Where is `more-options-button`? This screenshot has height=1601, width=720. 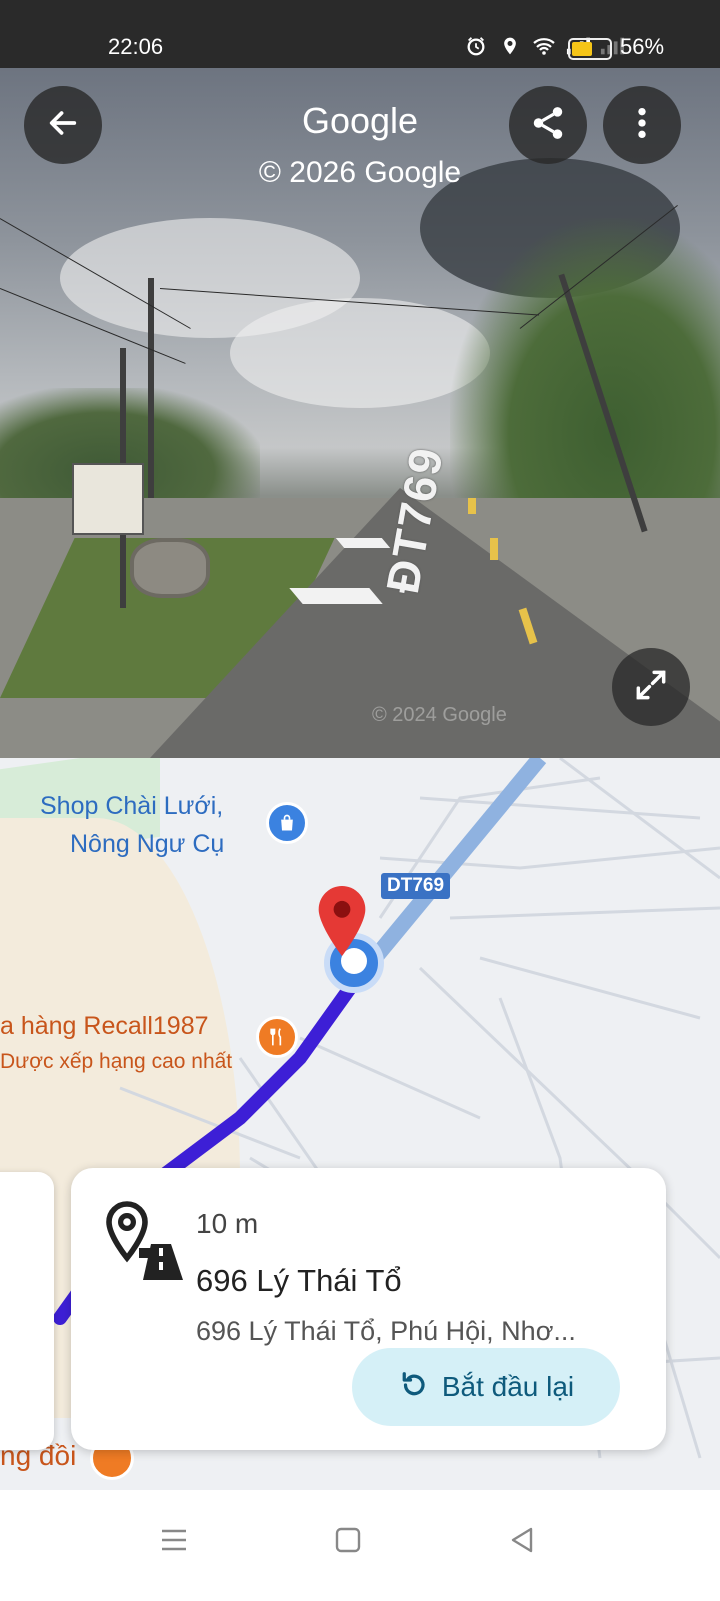
more-options-button is located at coordinates (642, 125).